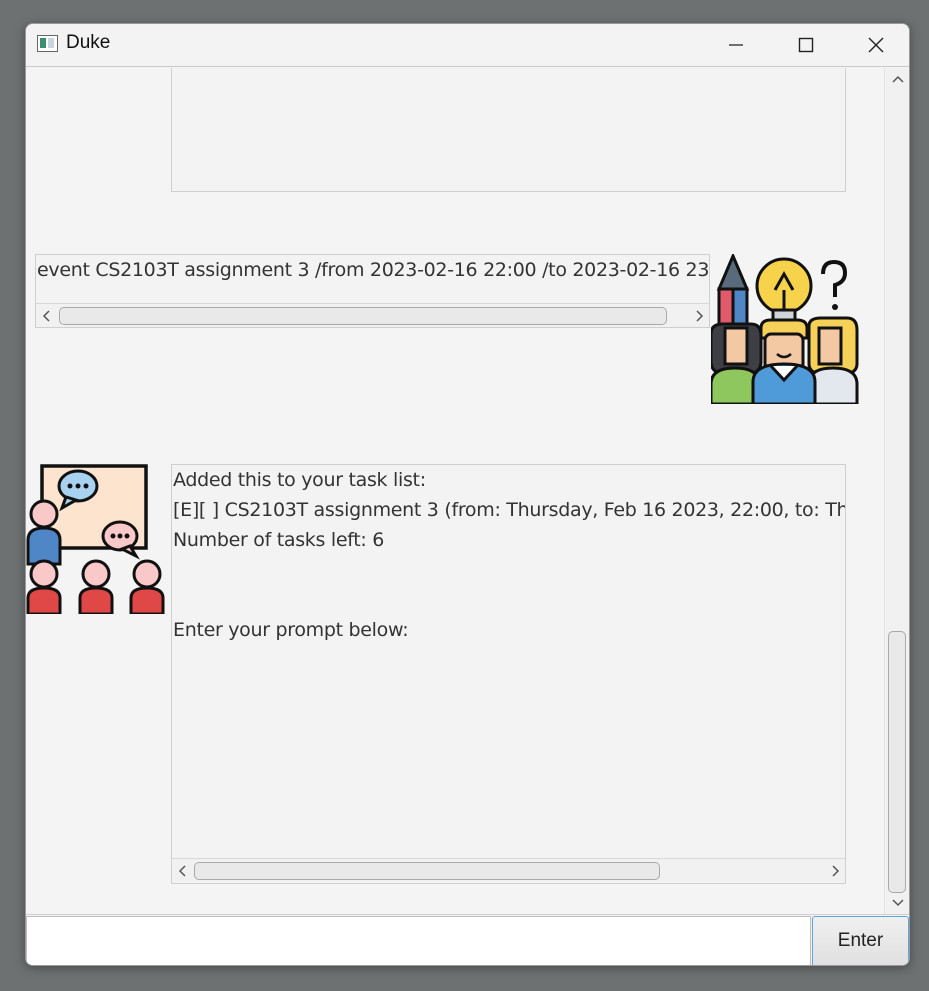  I want to click on window-title: Duke, so click(88, 42).